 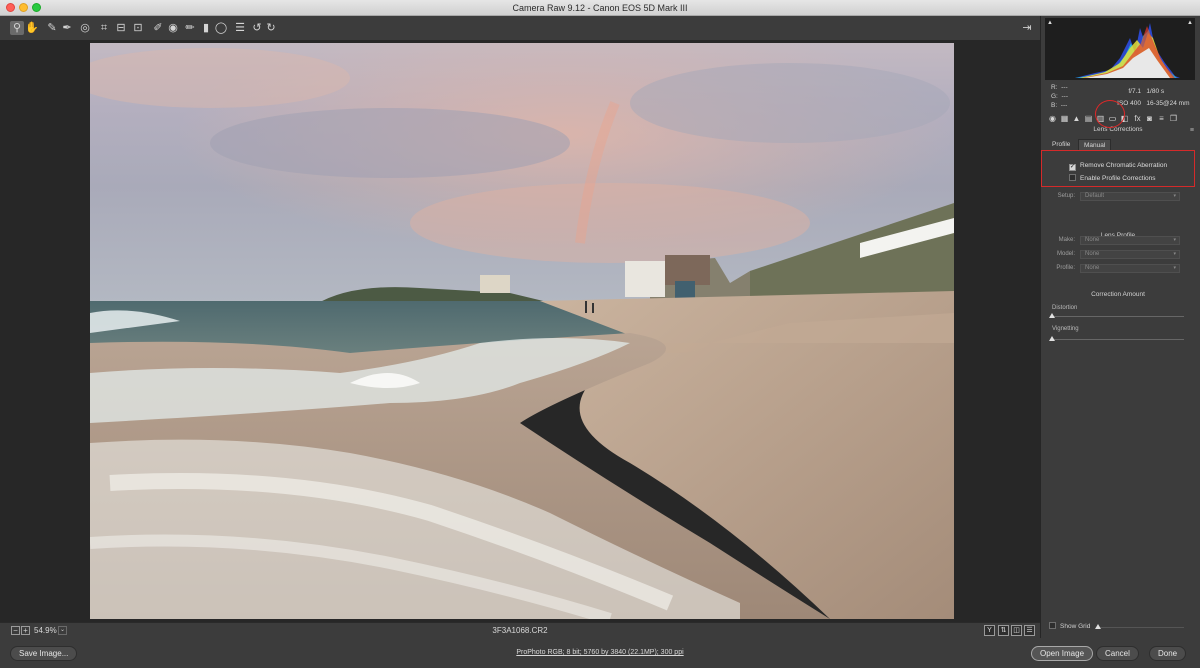 I want to click on vignetting-label: Vignetting, so click(x=1065, y=329).